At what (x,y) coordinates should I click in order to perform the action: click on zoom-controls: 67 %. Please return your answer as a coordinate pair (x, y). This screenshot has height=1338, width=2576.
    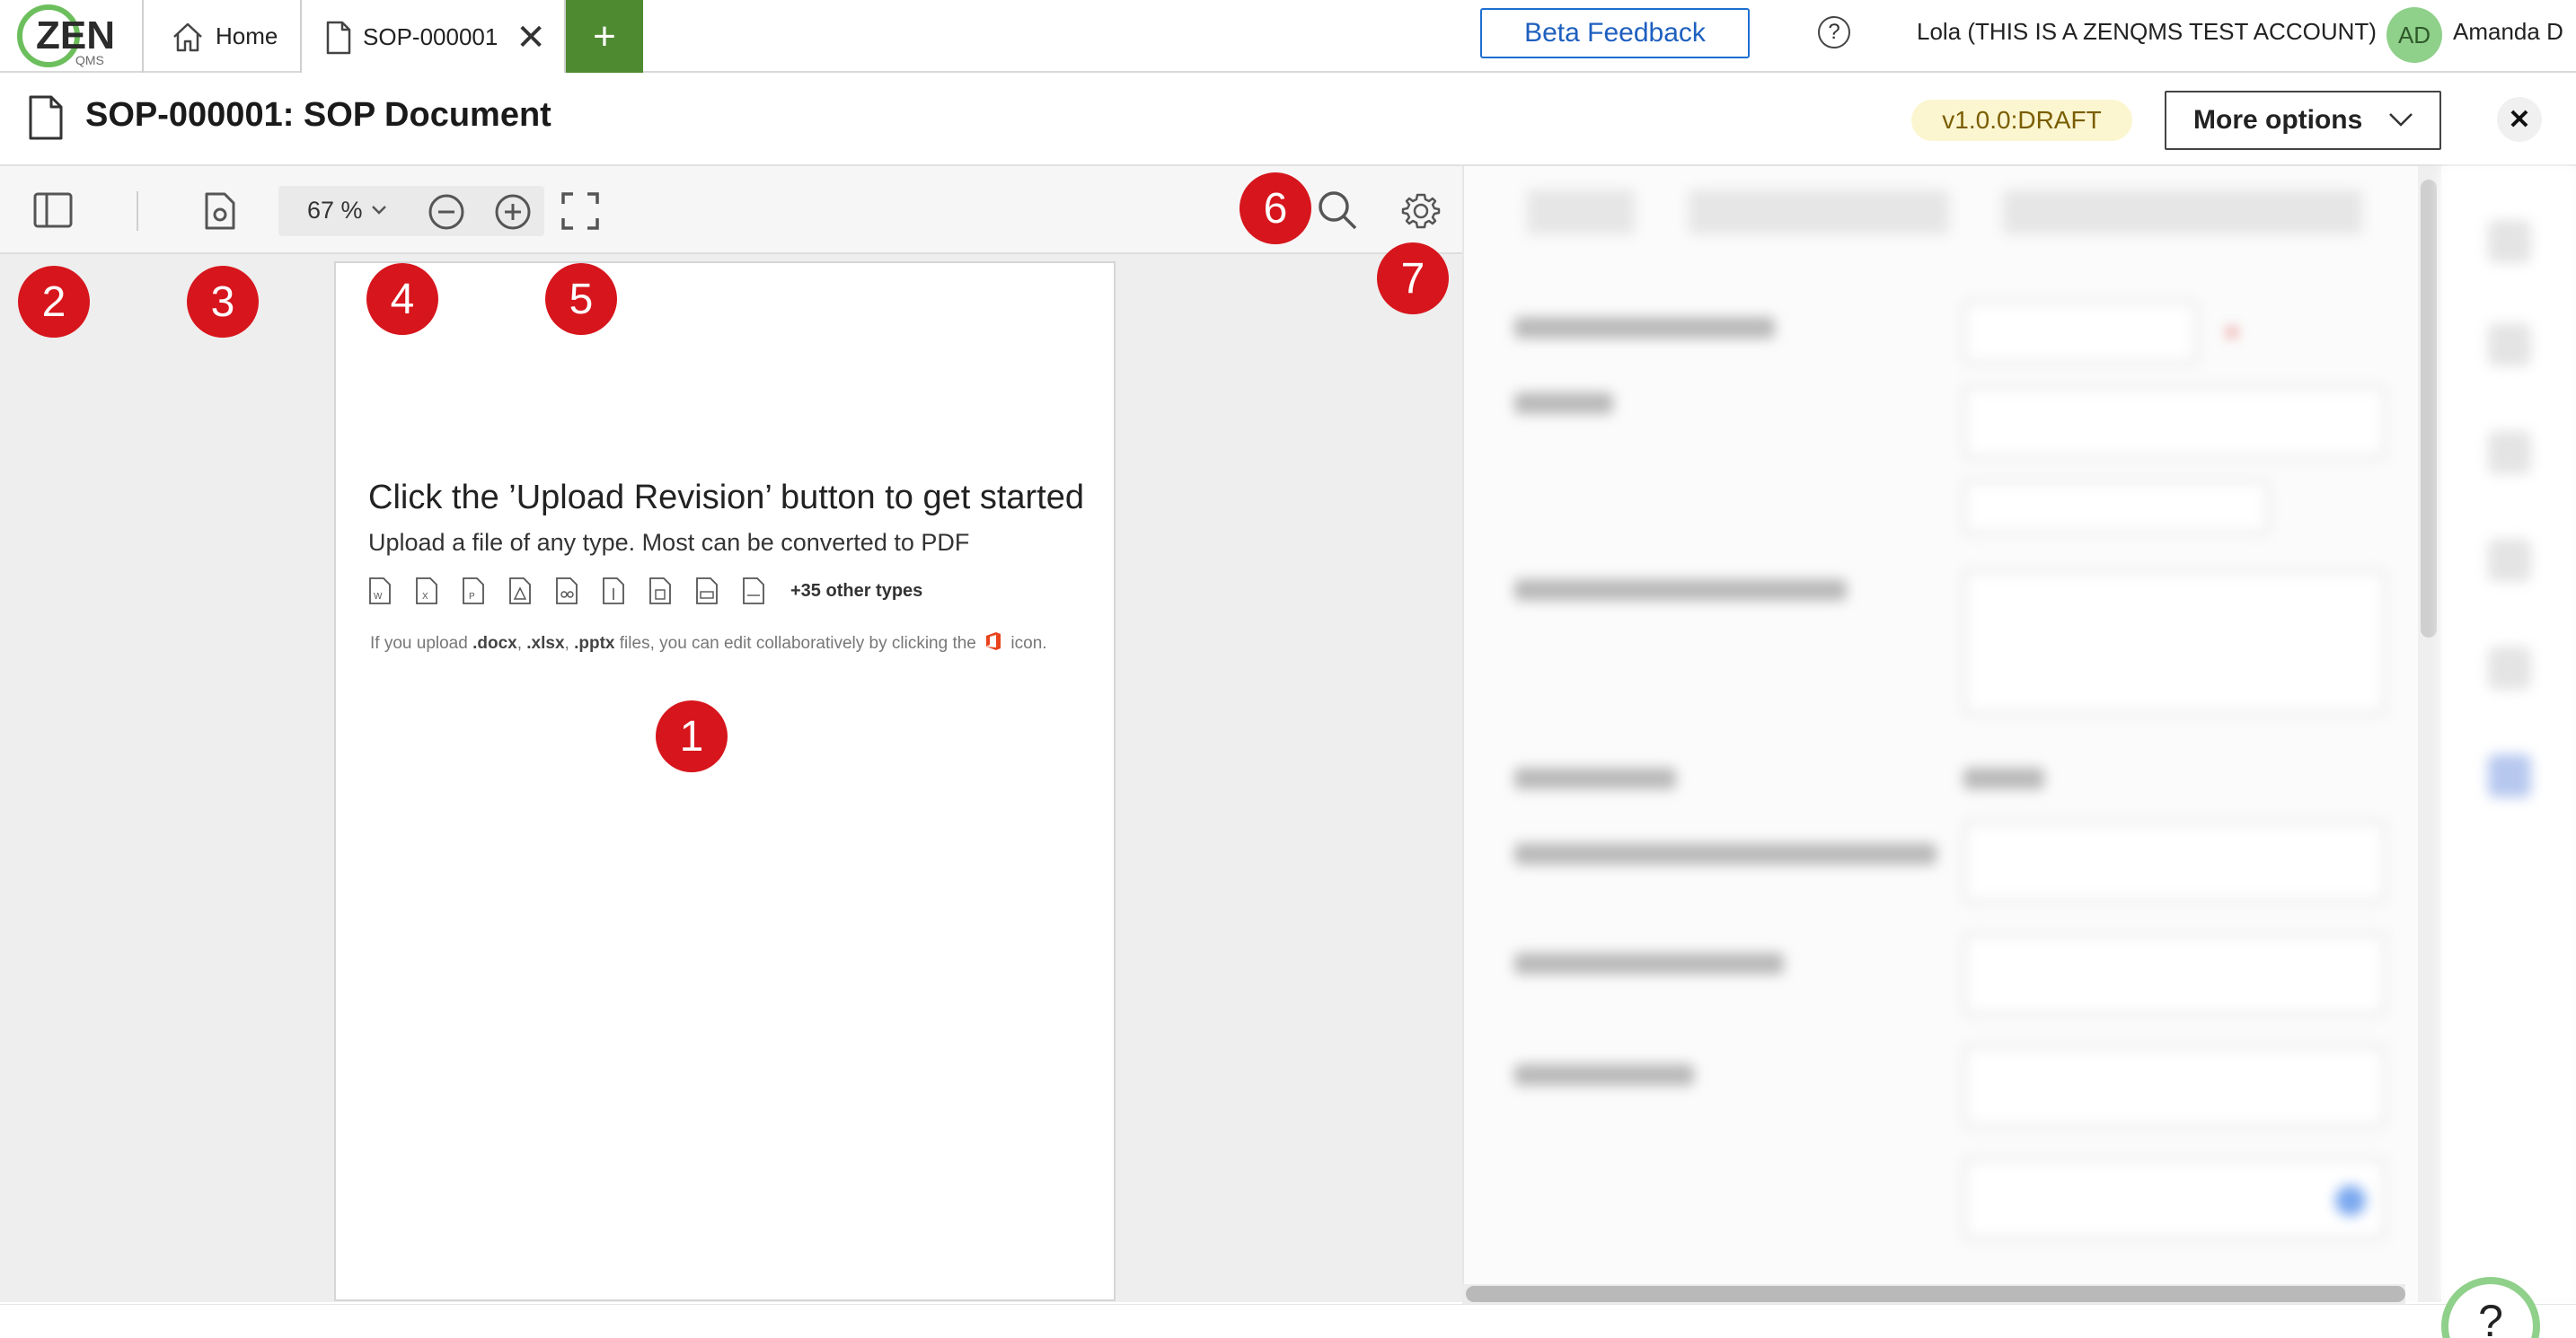
    Looking at the image, I should click on (411, 211).